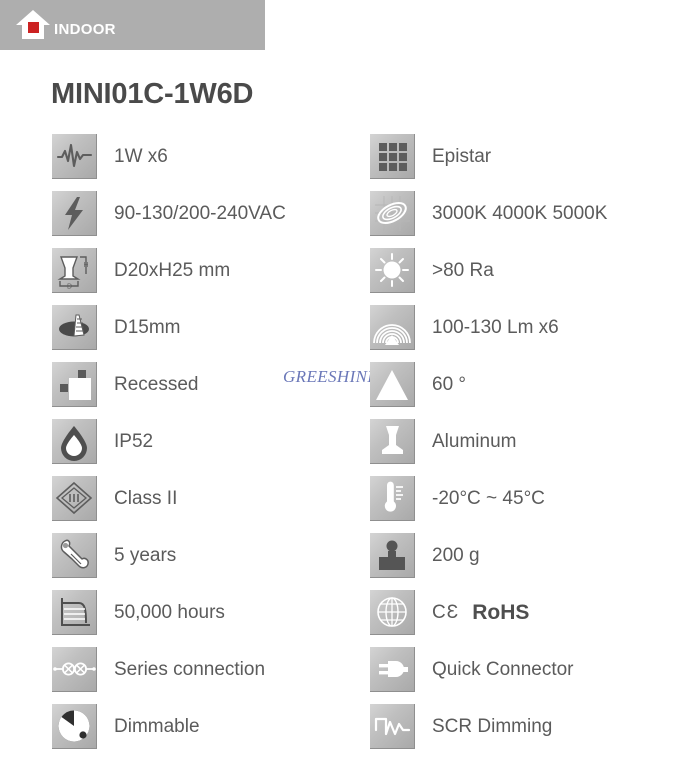 The height and width of the screenshot is (758, 700). What do you see at coordinates (392, 384) in the screenshot?
I see `beam-angle-icon` at bounding box center [392, 384].